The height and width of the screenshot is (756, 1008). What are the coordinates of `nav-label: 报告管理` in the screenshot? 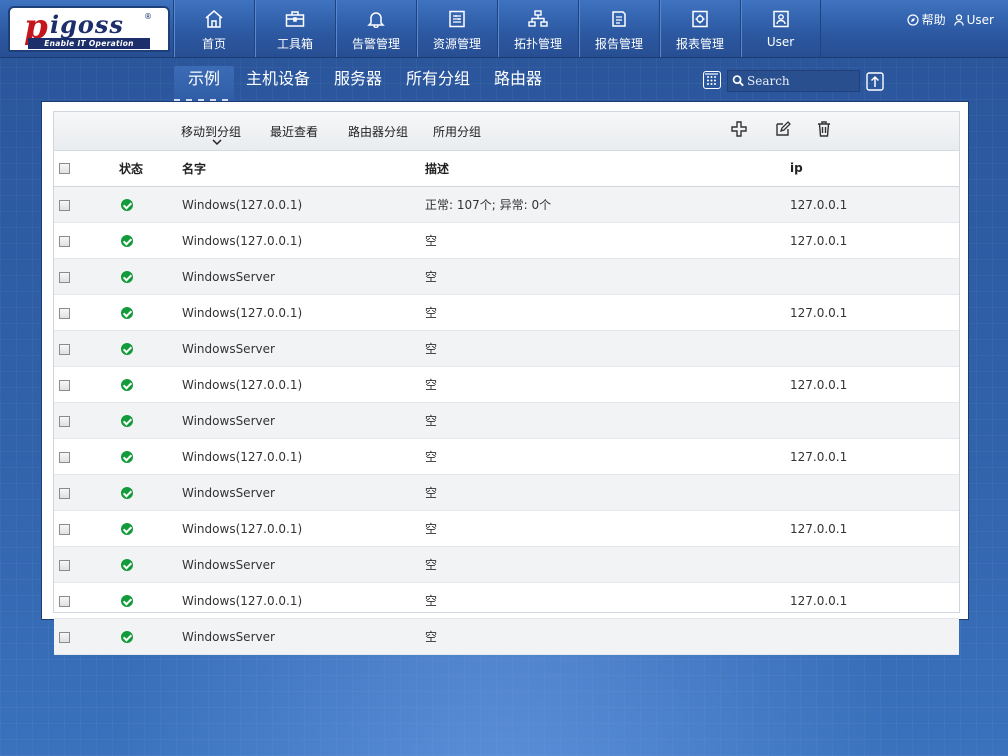 It's located at (618, 44).